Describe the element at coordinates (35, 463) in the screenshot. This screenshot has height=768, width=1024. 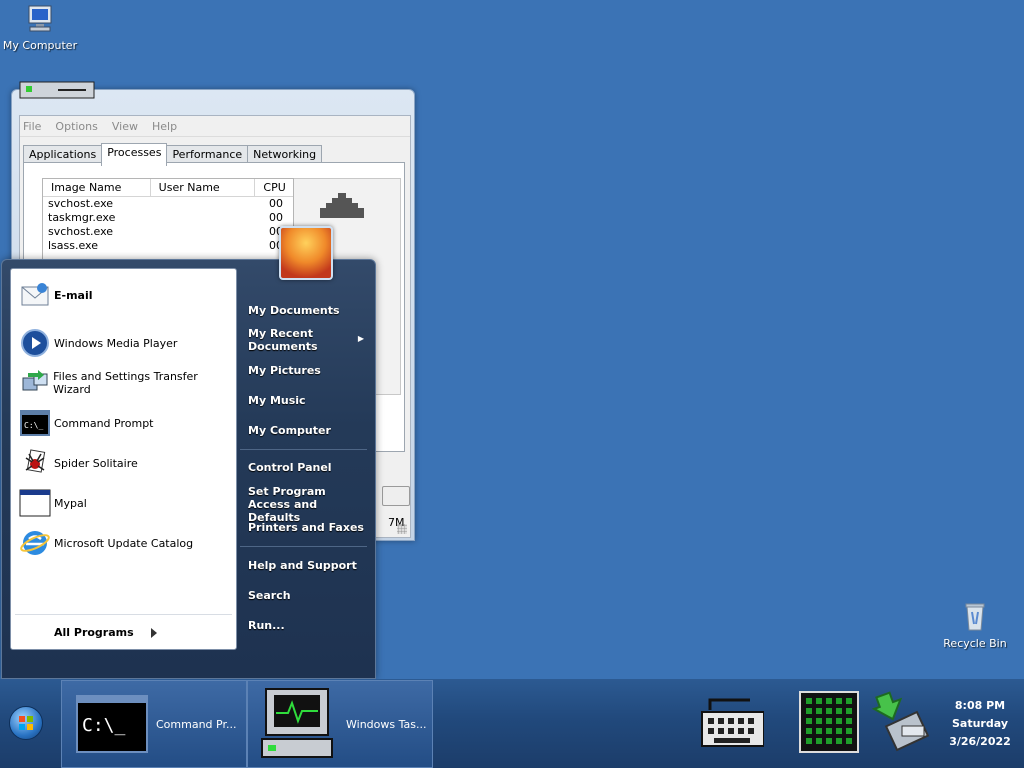
I see `spider-icon` at that location.